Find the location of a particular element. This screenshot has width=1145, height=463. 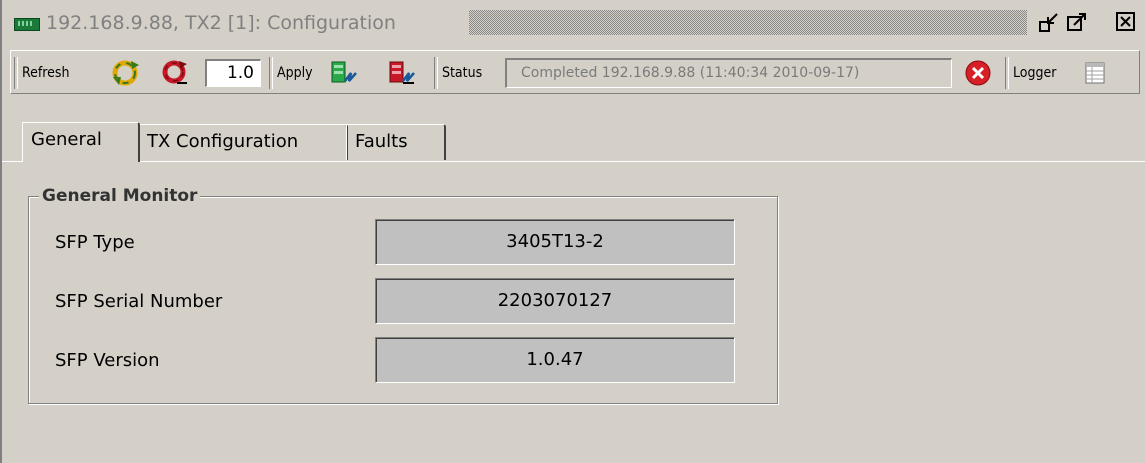

refresh-icon is located at coordinates (126, 73).